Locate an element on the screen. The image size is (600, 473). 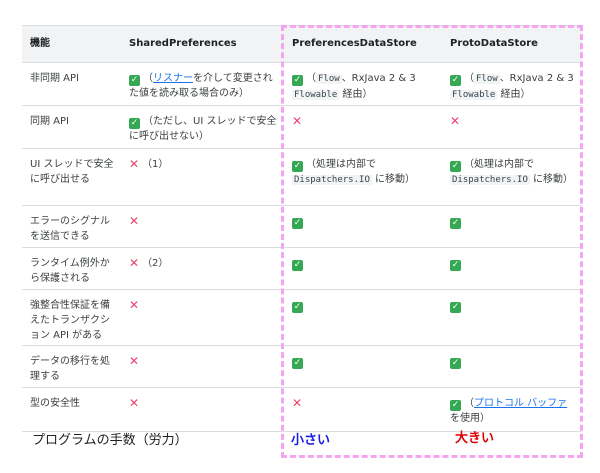
sp-cell: ✕ （2） is located at coordinates (202, 268).